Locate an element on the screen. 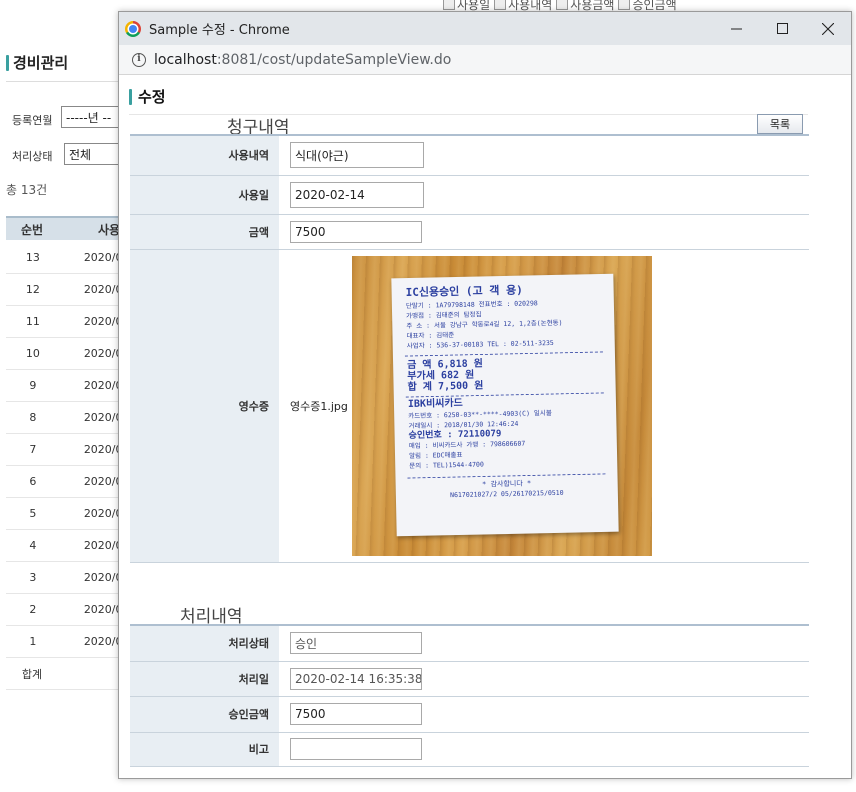  note-input is located at coordinates (356, 749).